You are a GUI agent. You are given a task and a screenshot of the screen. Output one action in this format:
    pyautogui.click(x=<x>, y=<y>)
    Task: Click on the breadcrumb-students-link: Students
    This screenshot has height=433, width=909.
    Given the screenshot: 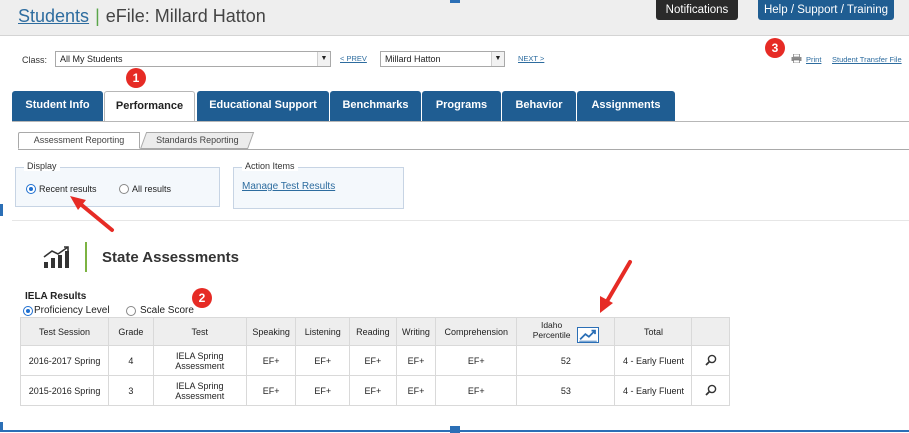 What is the action you would take?
    pyautogui.click(x=53, y=16)
    